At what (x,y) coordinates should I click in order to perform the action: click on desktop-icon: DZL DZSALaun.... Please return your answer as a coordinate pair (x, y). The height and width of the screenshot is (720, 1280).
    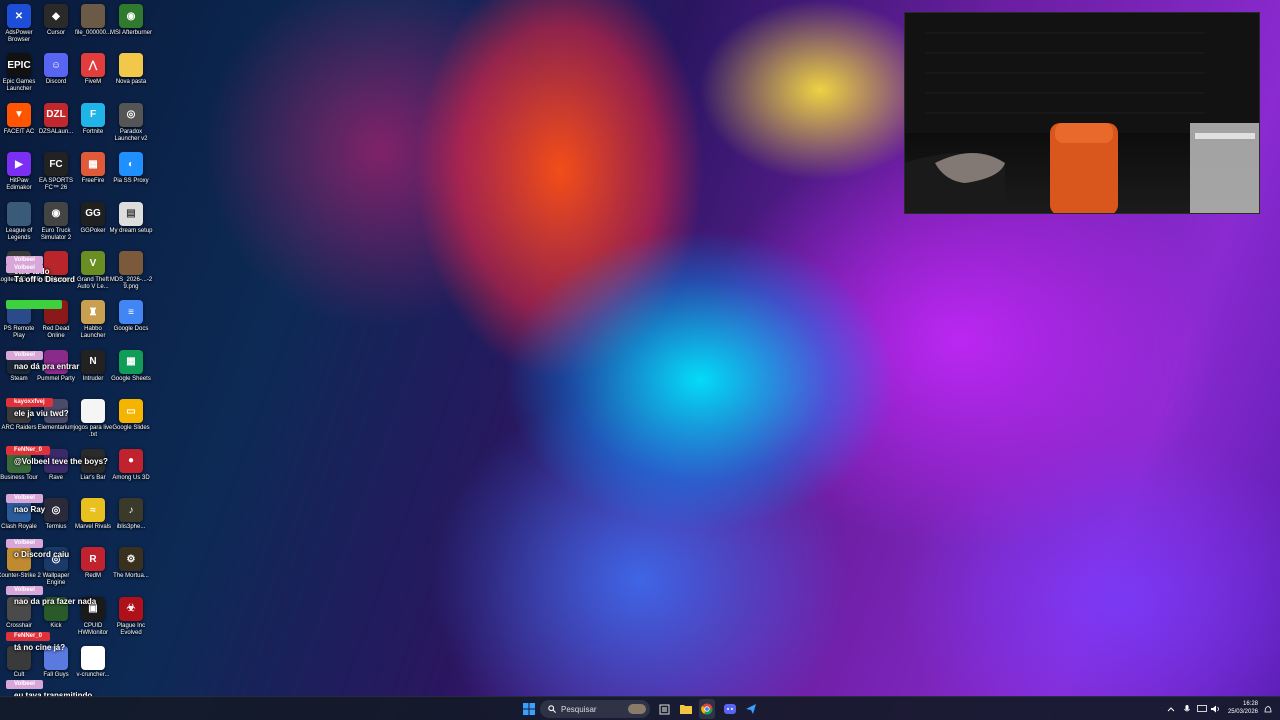
    Looking at the image, I should click on (56, 119).